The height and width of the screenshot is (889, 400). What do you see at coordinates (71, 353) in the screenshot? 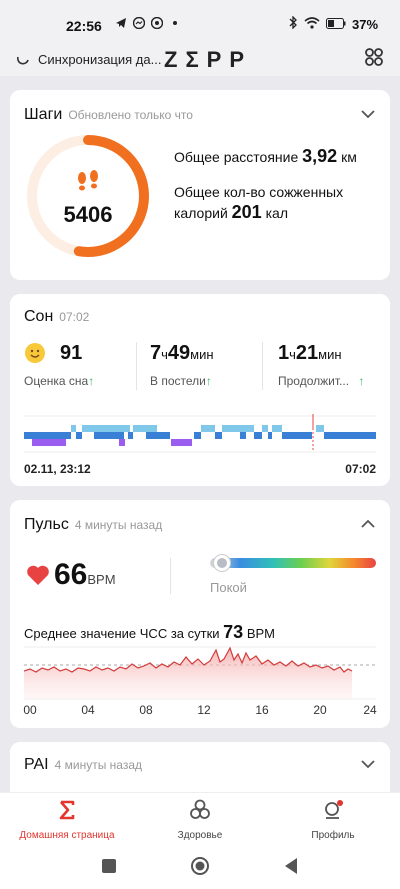
I see `sleep-score-value: 91` at bounding box center [71, 353].